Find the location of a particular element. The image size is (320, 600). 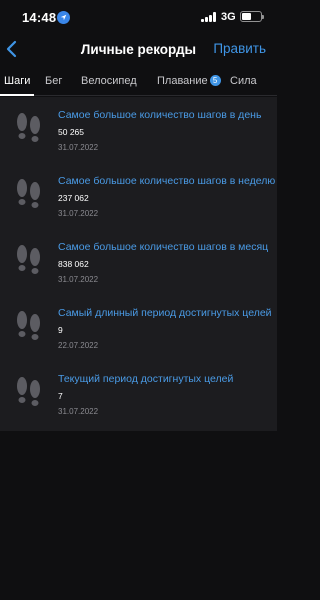

tab-steps: Шаги is located at coordinates (17, 81).